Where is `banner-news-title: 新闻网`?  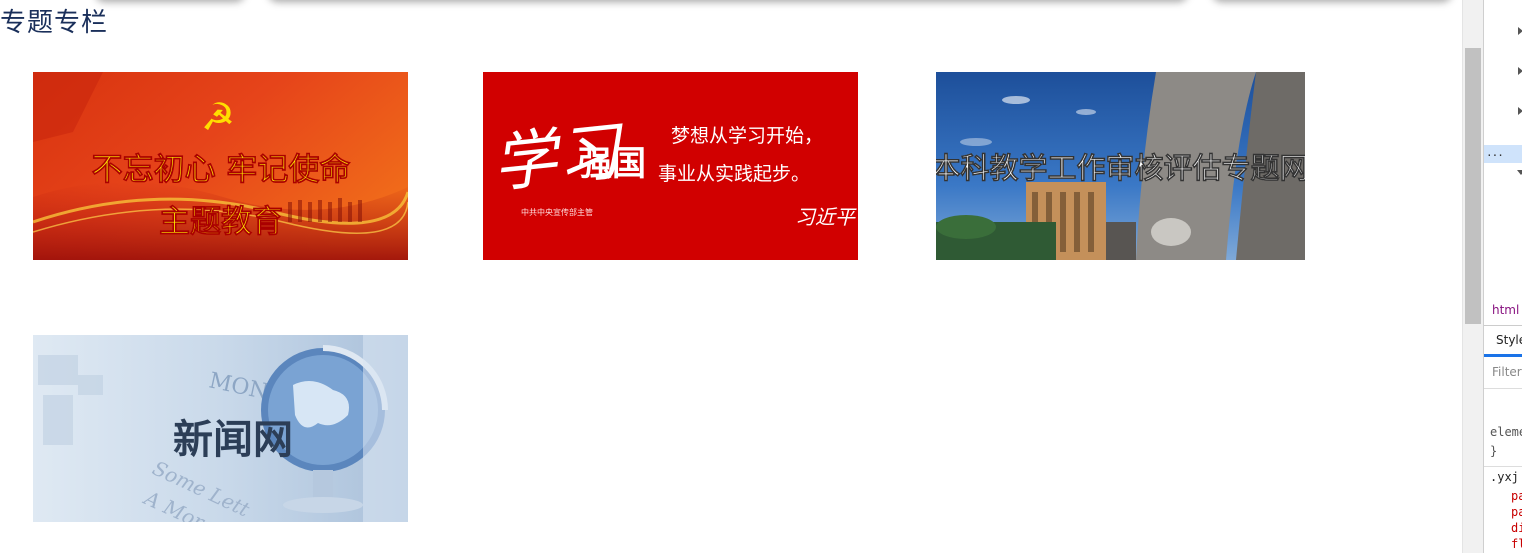 banner-news-title: 新闻网 is located at coordinates (233, 440).